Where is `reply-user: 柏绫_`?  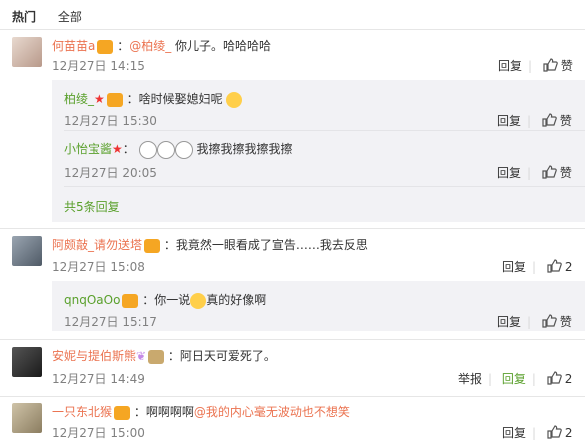
reply-user: 柏绫_ is located at coordinates (79, 99).